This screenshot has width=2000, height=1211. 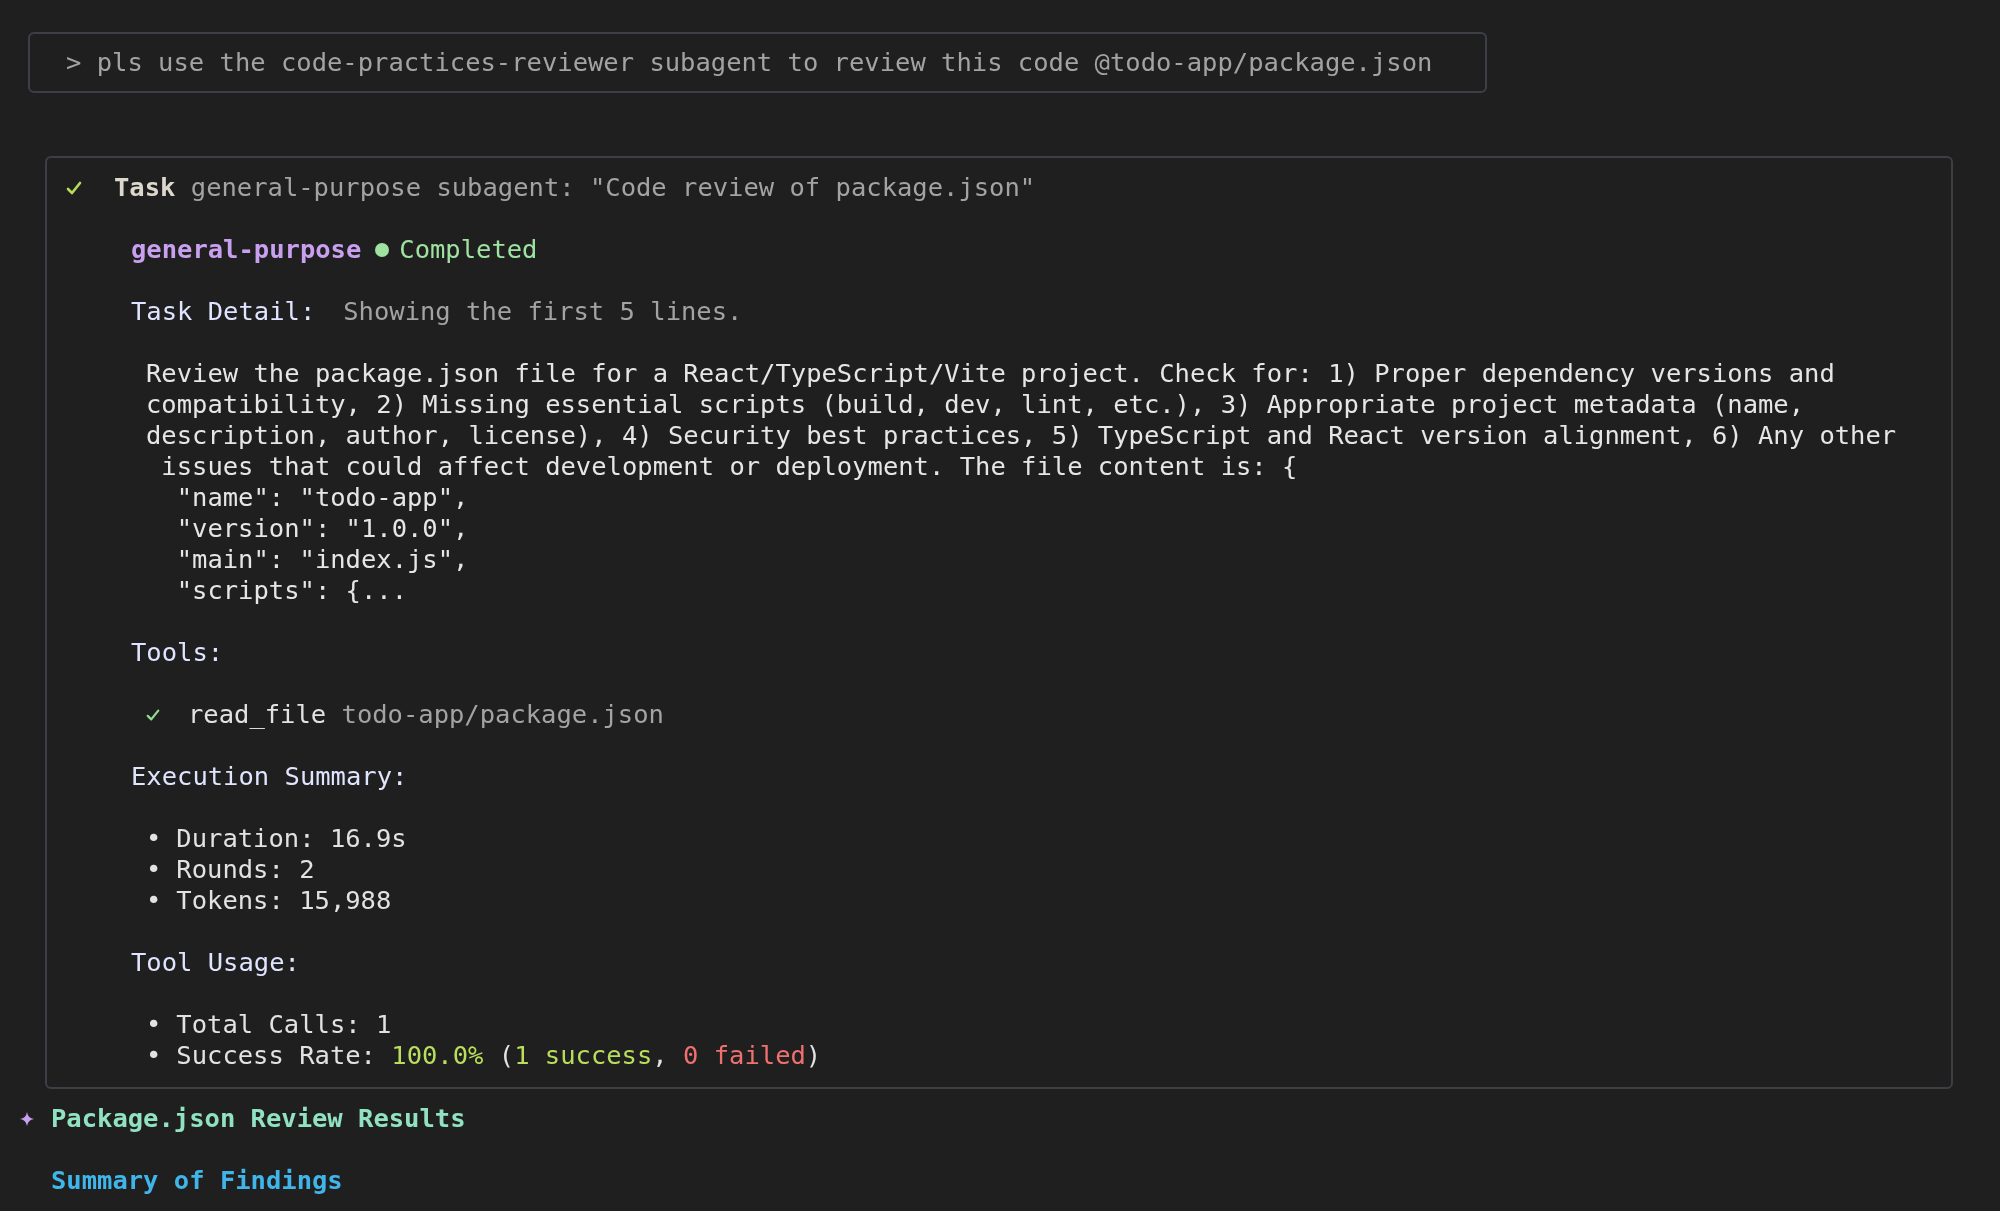 What do you see at coordinates (543, 311) in the screenshot?
I see `detail-note: Showing the first 5 lines.` at bounding box center [543, 311].